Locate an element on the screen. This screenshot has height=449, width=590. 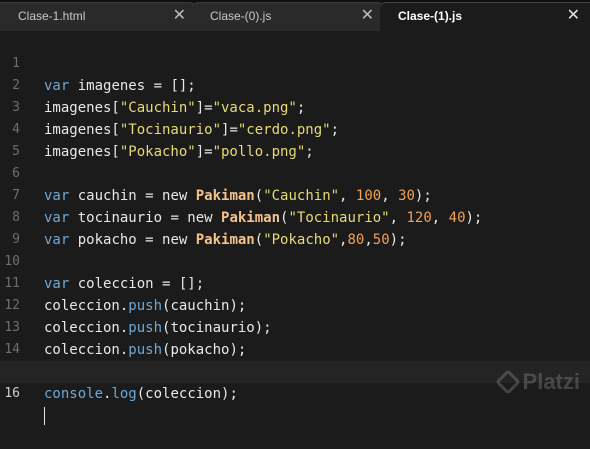
tab-clase-1-html: Clase-1.html ✕ is located at coordinates (98, 16).